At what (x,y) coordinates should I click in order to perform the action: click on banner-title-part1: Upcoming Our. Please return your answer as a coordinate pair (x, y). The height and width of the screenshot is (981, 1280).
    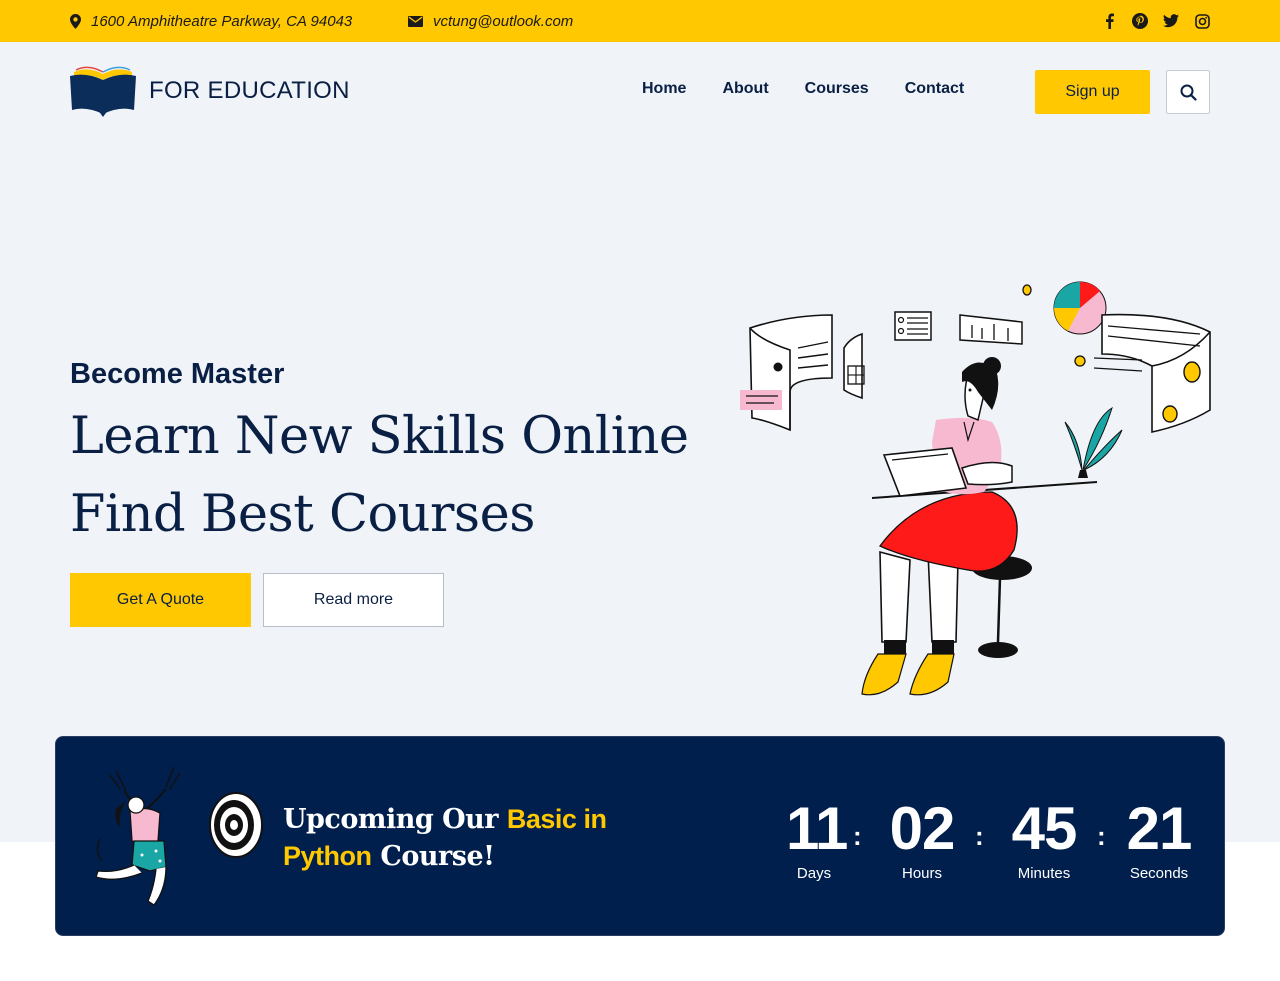
    Looking at the image, I should click on (395, 819).